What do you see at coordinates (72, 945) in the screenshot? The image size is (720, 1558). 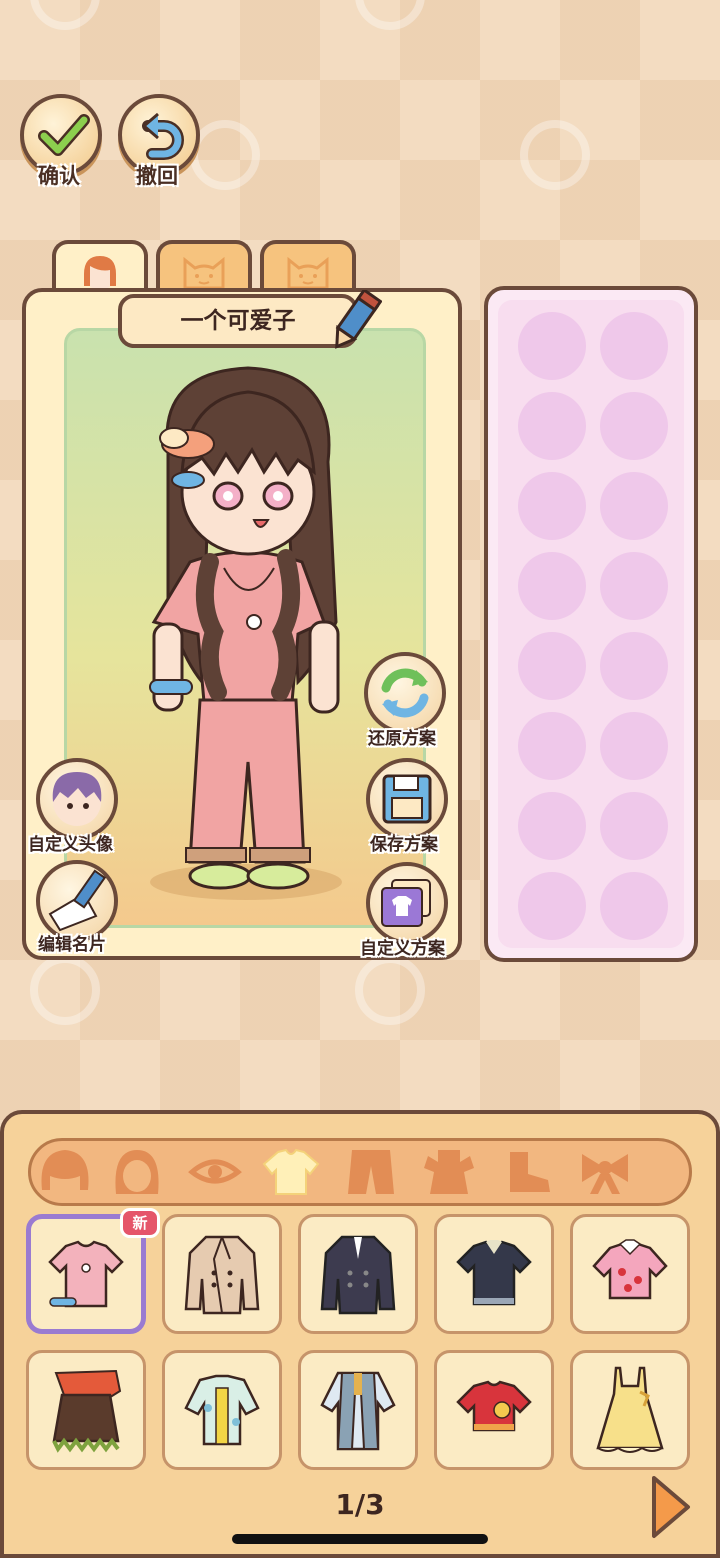 I see `edit-card-label: 编辑名片` at bounding box center [72, 945].